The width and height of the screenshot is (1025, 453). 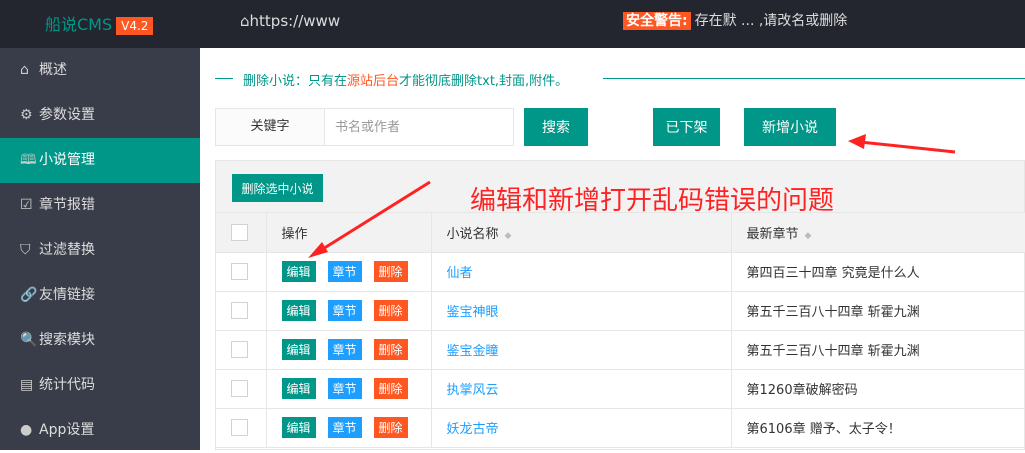 I want to click on arrow-to-add, so click(x=907, y=147).